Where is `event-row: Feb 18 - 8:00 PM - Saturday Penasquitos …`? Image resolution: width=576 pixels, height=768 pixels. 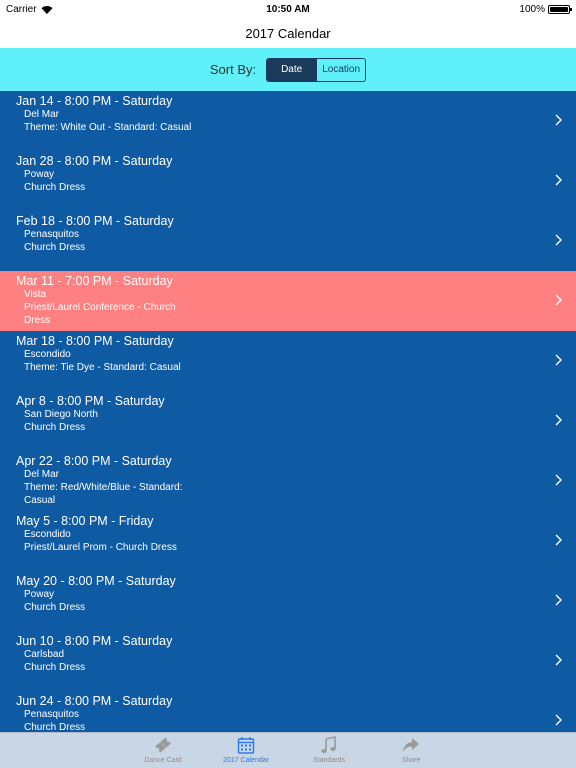
event-row: Feb 18 - 8:00 PM - Saturday Penasquitos … is located at coordinates (288, 241).